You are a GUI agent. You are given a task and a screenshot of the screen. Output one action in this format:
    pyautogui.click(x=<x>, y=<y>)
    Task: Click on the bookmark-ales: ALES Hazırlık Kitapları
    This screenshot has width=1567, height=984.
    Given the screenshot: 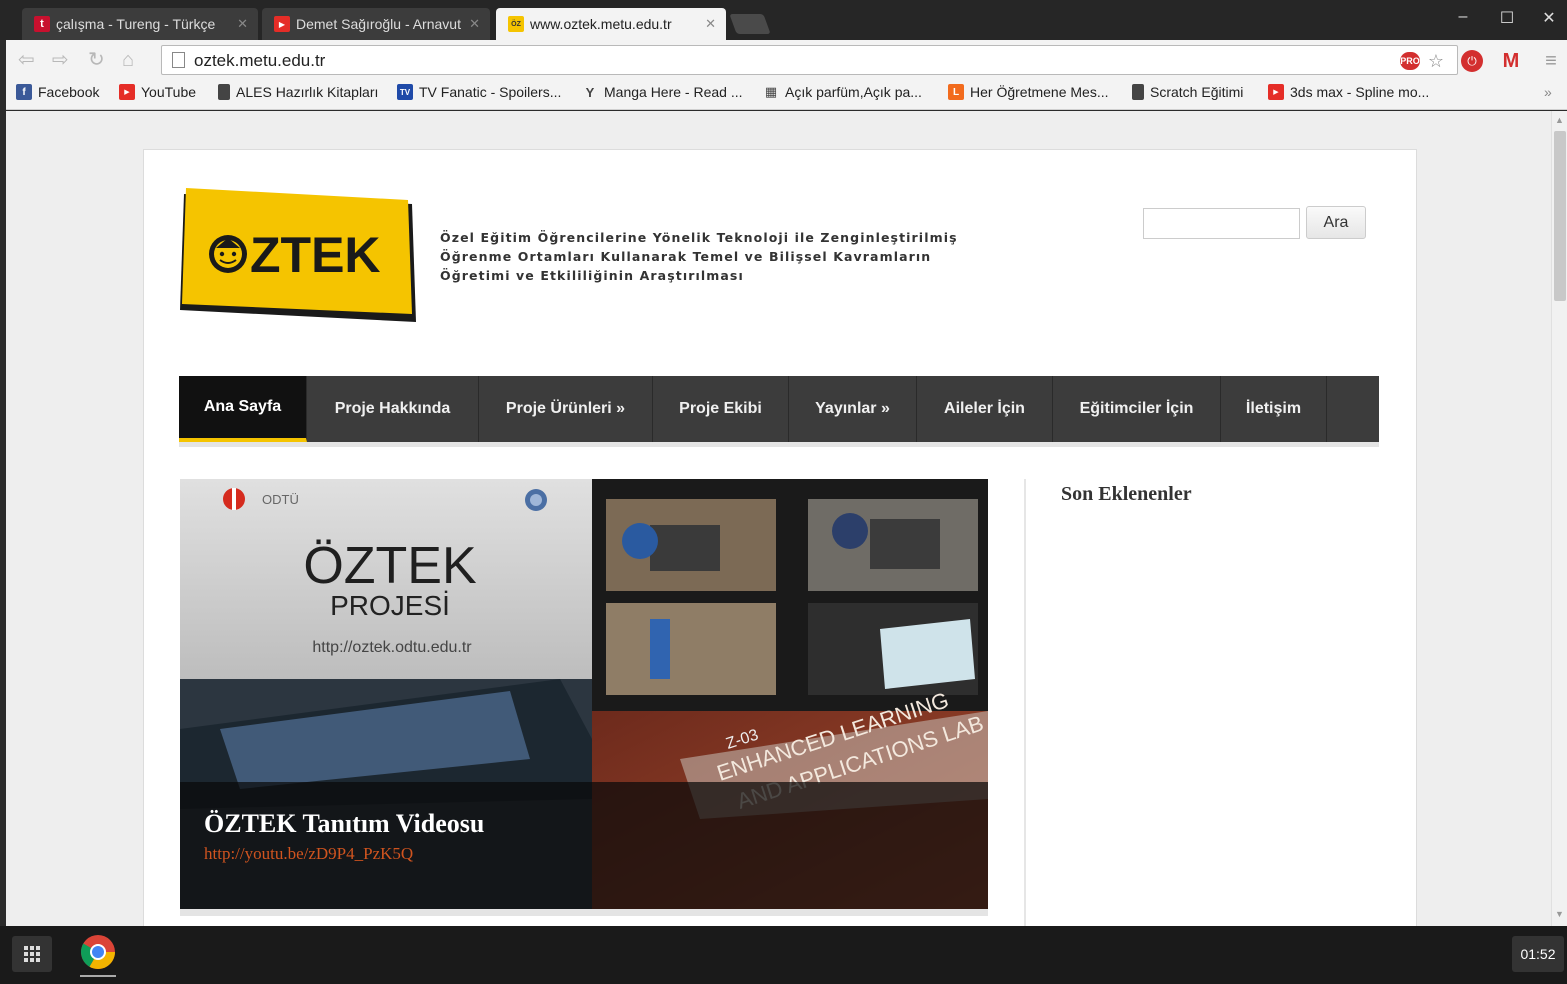 What is the action you would take?
    pyautogui.click(x=298, y=92)
    